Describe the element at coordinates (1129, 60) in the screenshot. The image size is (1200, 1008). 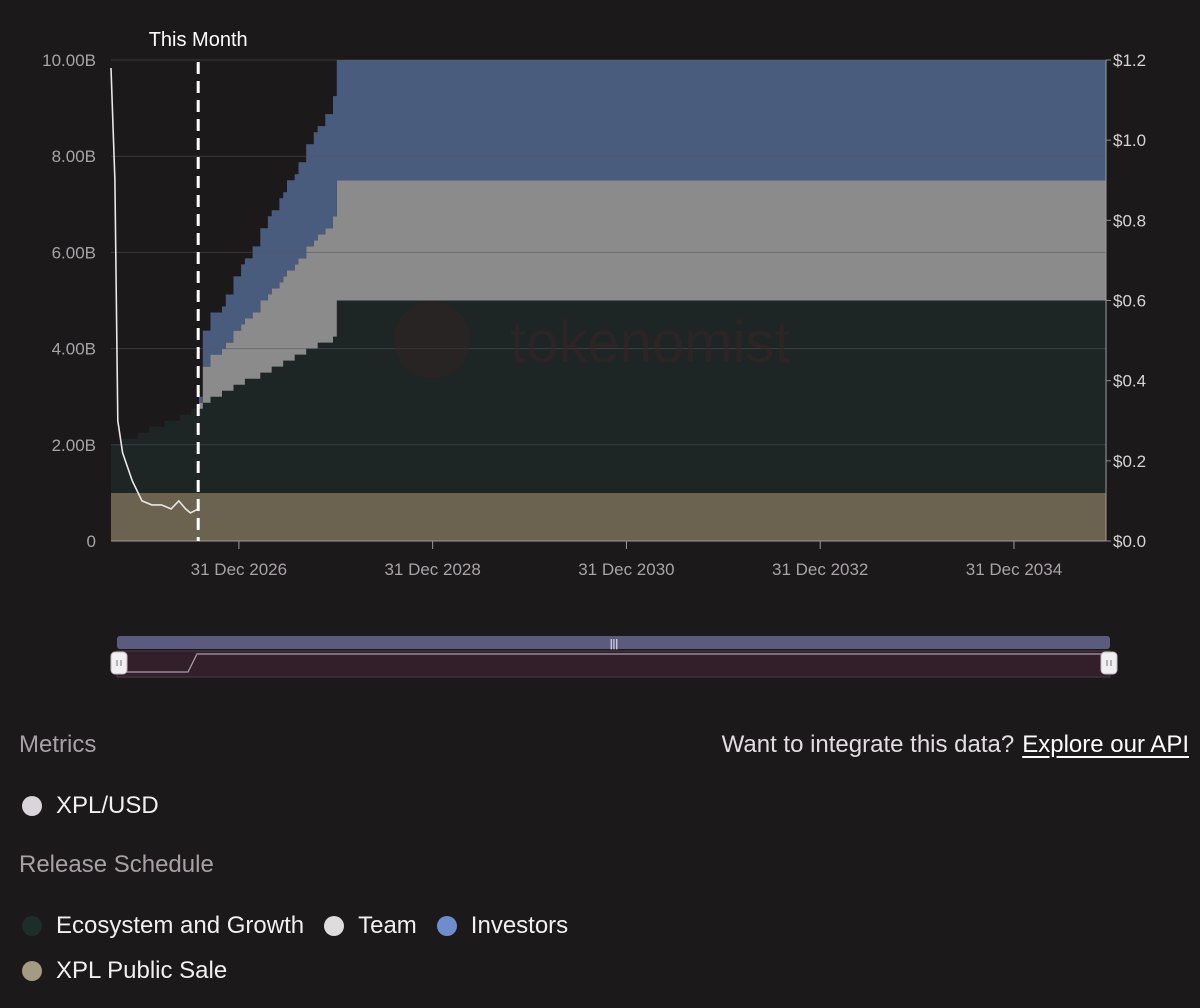
I see `right-tick-label: $1.2` at that location.